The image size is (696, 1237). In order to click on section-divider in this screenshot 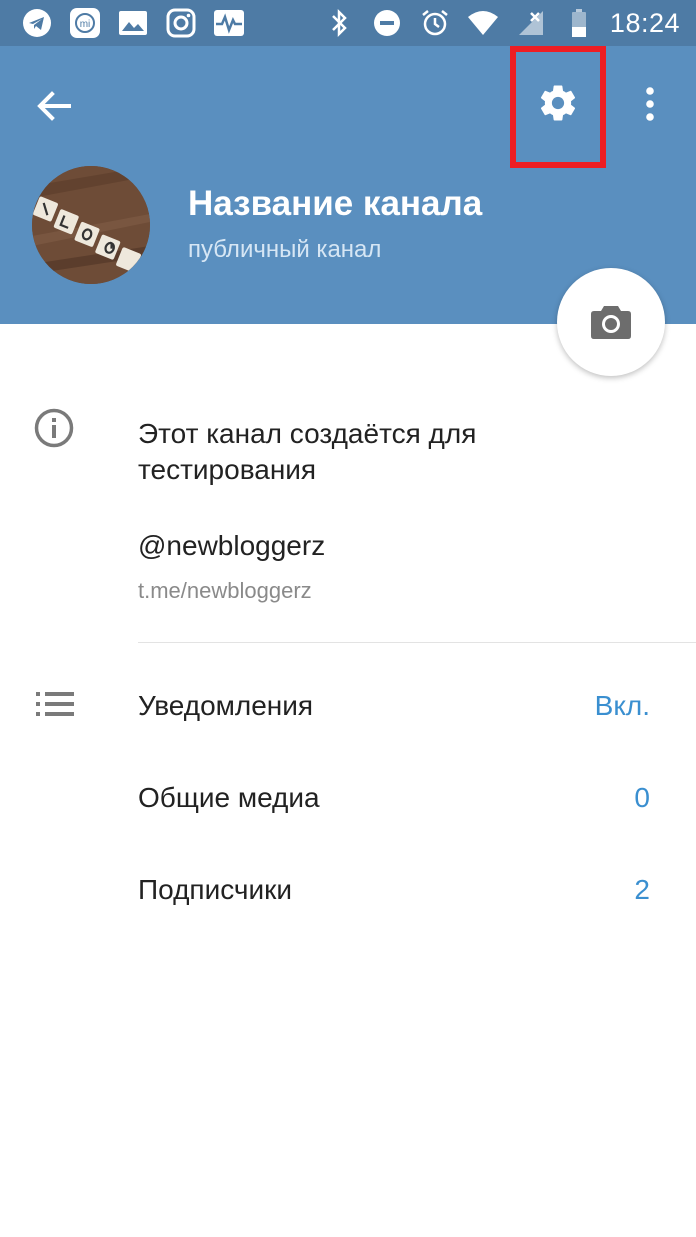, I will do `click(417, 642)`.